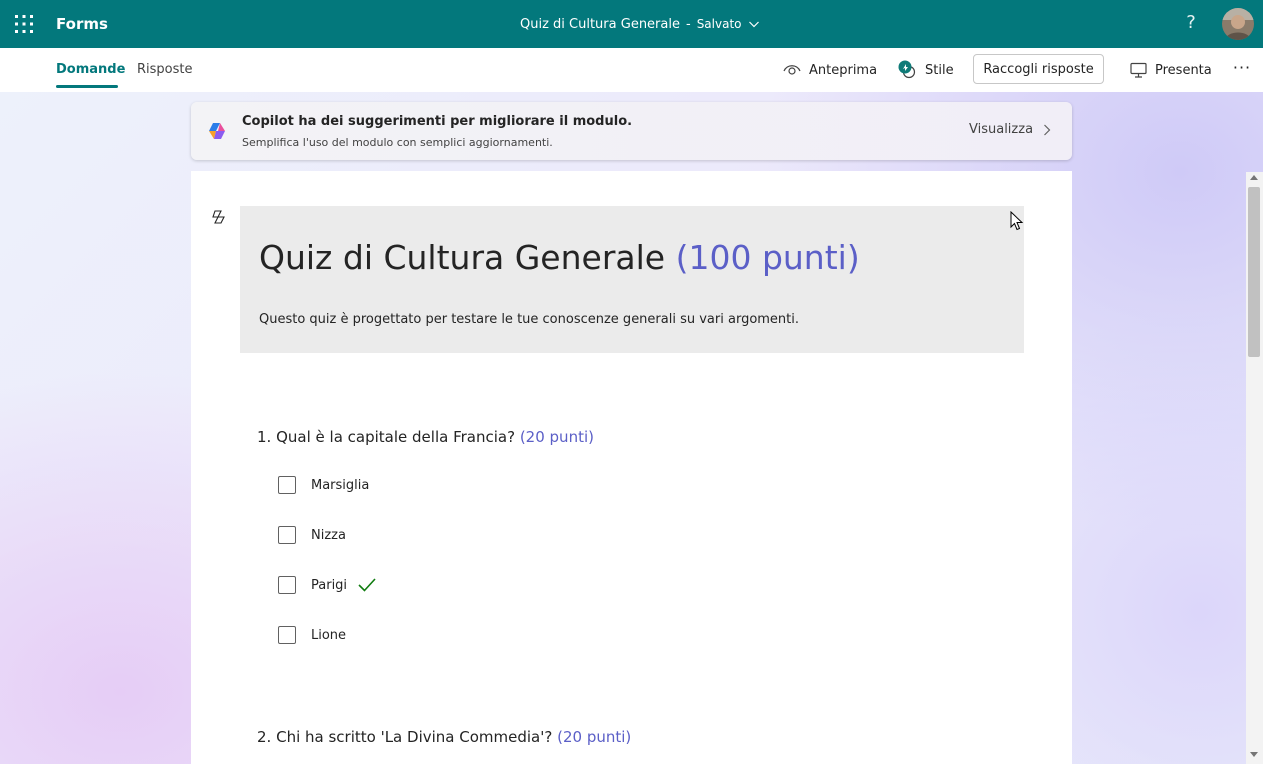 Image resolution: width=1263 pixels, height=764 pixels. Describe the element at coordinates (939, 70) in the screenshot. I see `style-label: Stile` at that location.